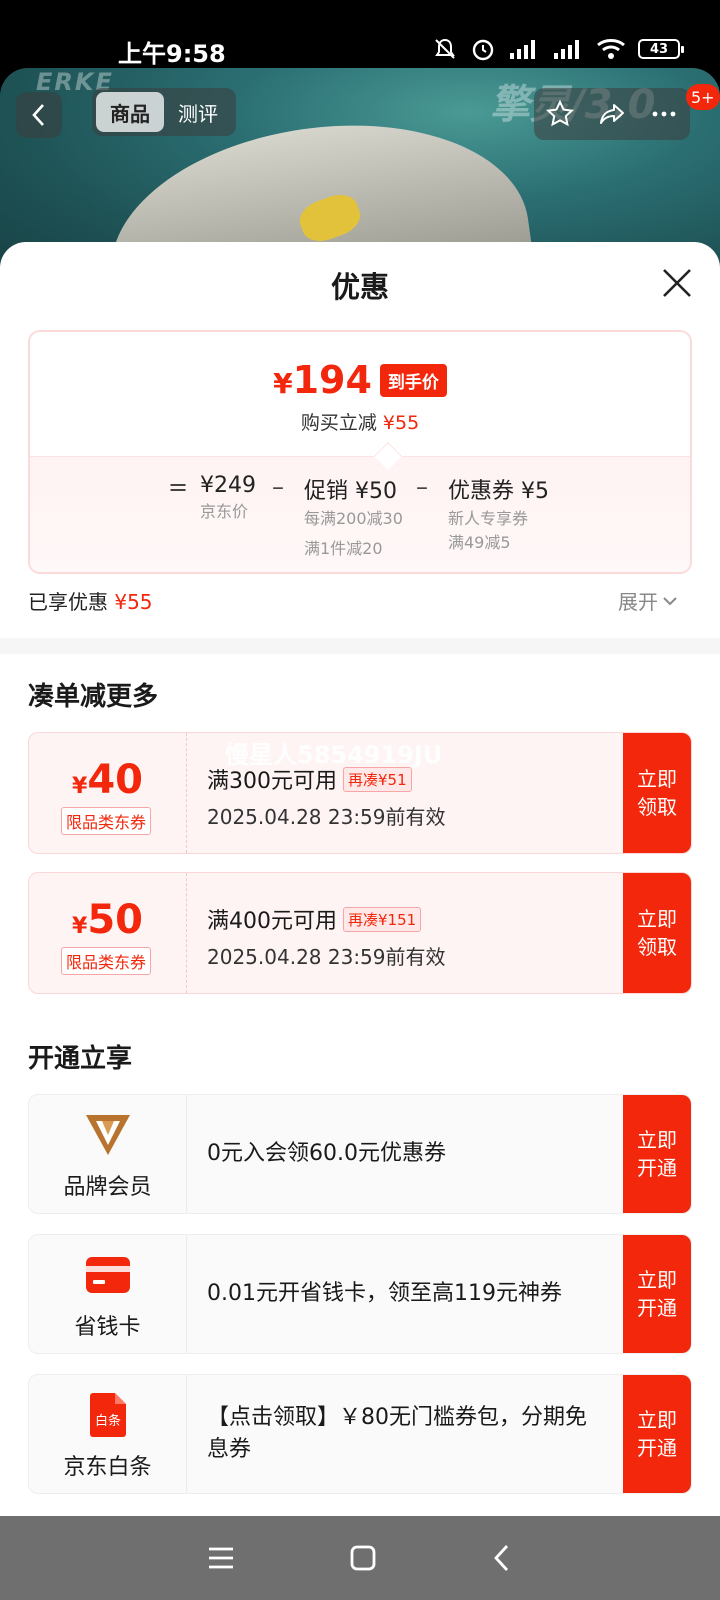  What do you see at coordinates (178, 487) in the screenshot?
I see `equals-sign: =` at bounding box center [178, 487].